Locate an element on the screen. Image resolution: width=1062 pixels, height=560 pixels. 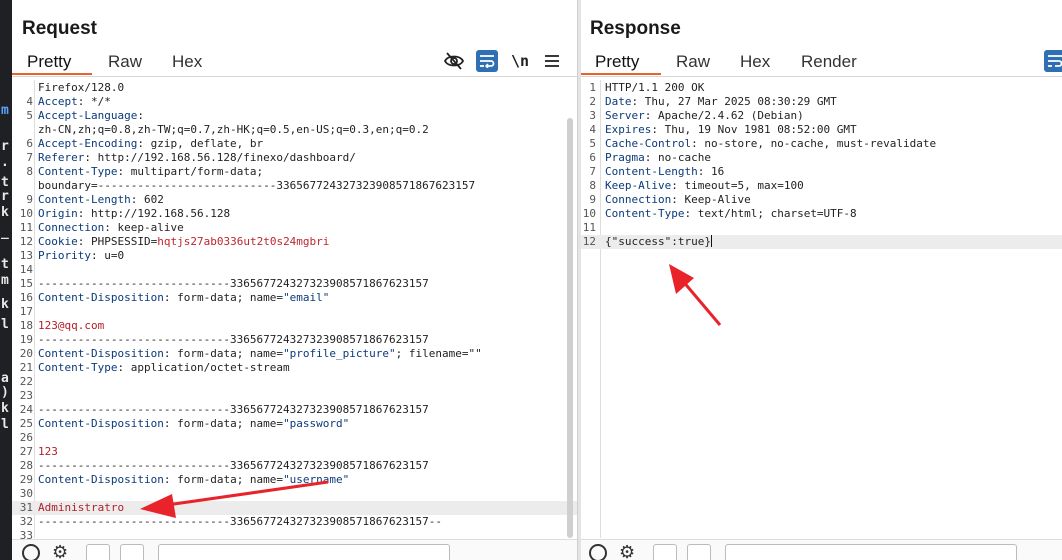
code-line: 7 Content-Length: 16 is located at coordinates (821, 172).